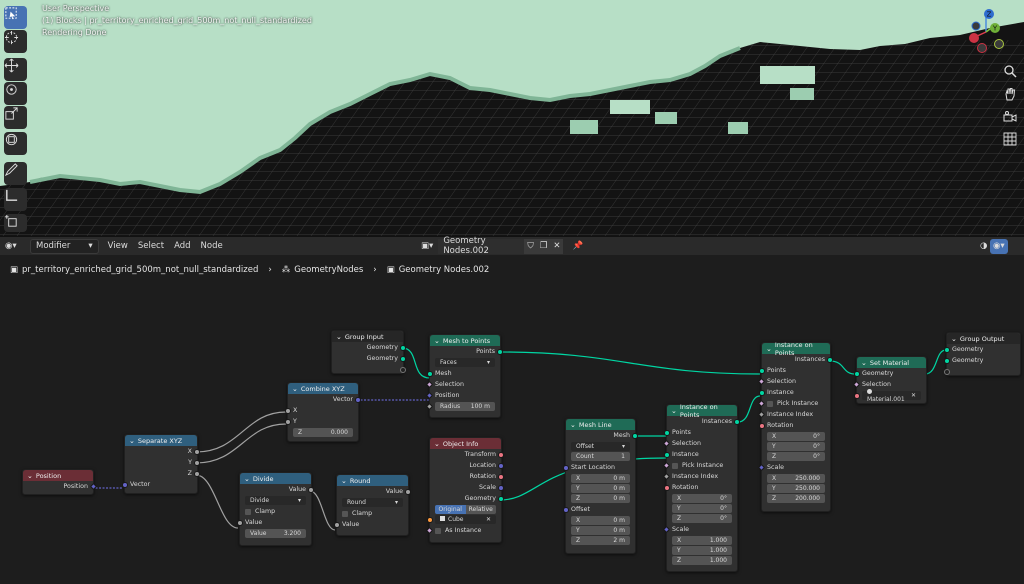 The height and width of the screenshot is (584, 1024). What do you see at coordinates (702, 560) in the screenshot?
I see `scale-z-field: Z 1.000` at bounding box center [702, 560].